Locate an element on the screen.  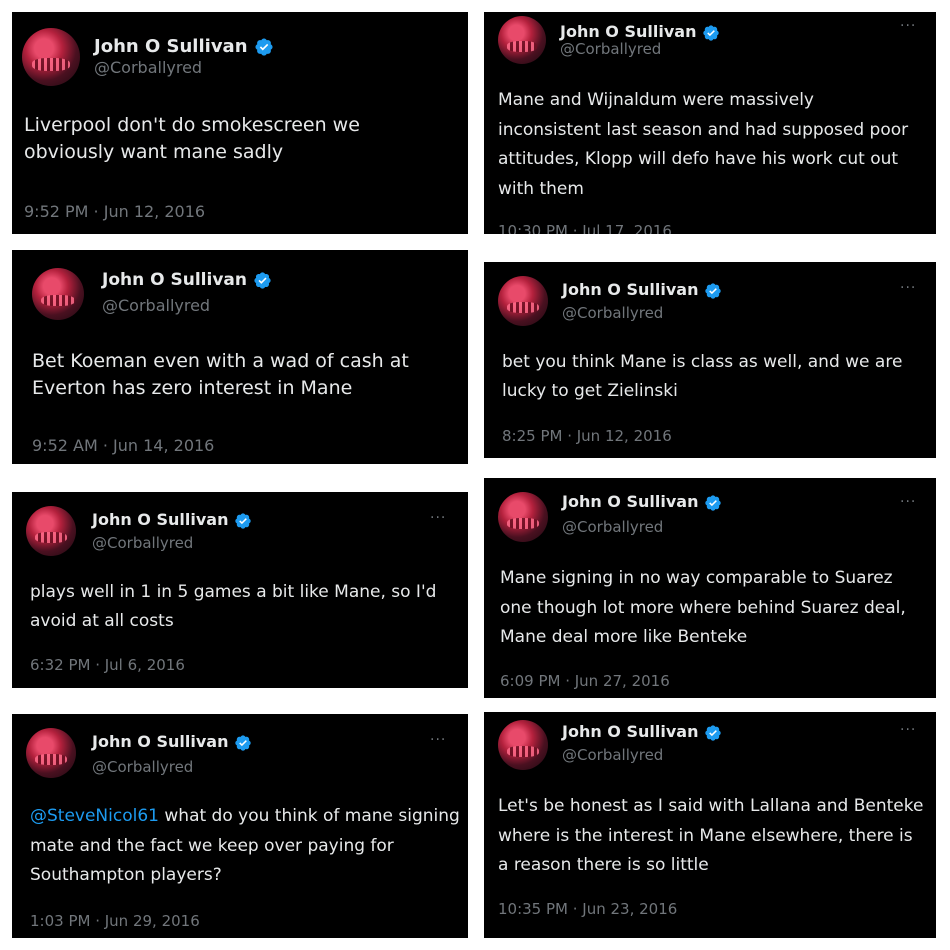
tweet-timestamp: 8:25 PM · Jun 12, 2016 is located at coordinates (587, 436).